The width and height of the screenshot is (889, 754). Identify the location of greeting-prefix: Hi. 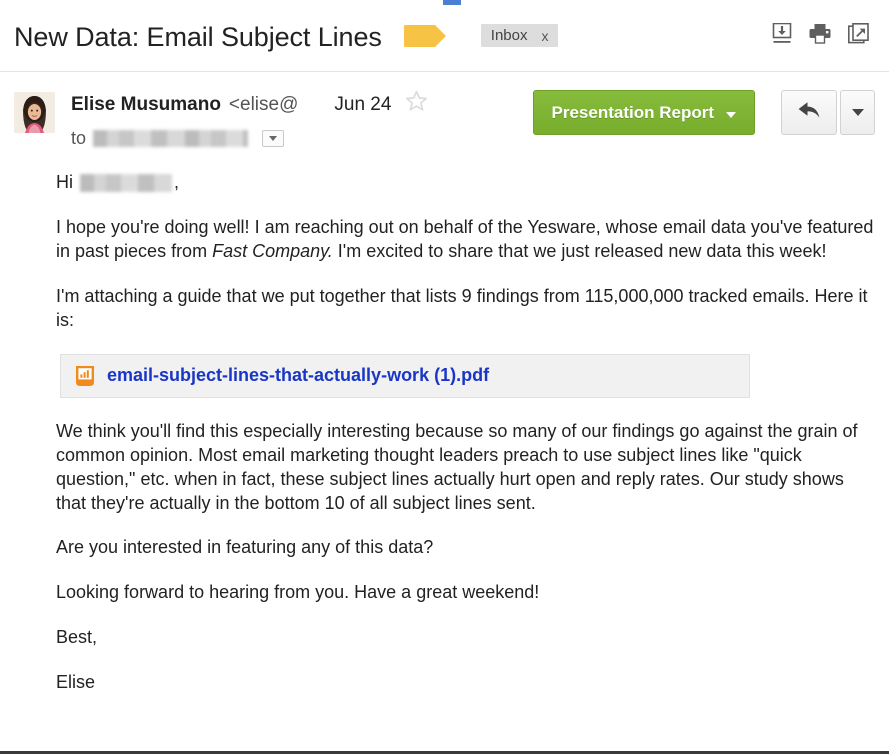
(64, 182).